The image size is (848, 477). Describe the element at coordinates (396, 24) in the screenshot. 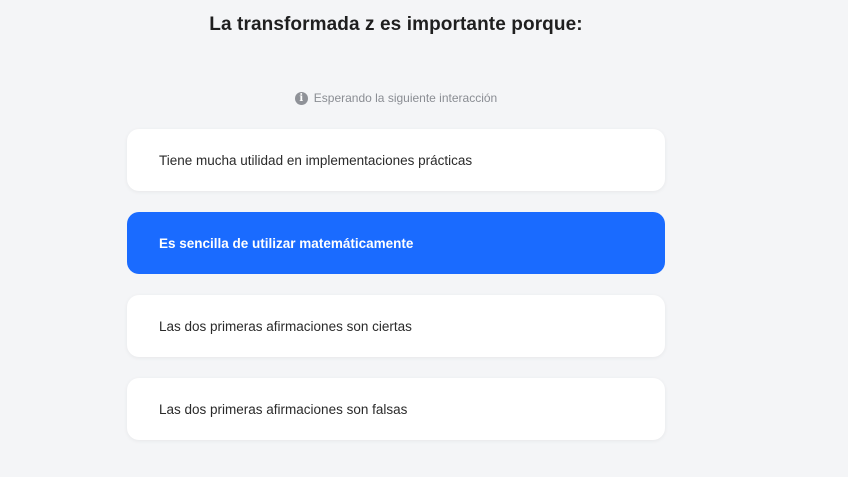

I see `question-title: La transformada z es importante porque:` at that location.